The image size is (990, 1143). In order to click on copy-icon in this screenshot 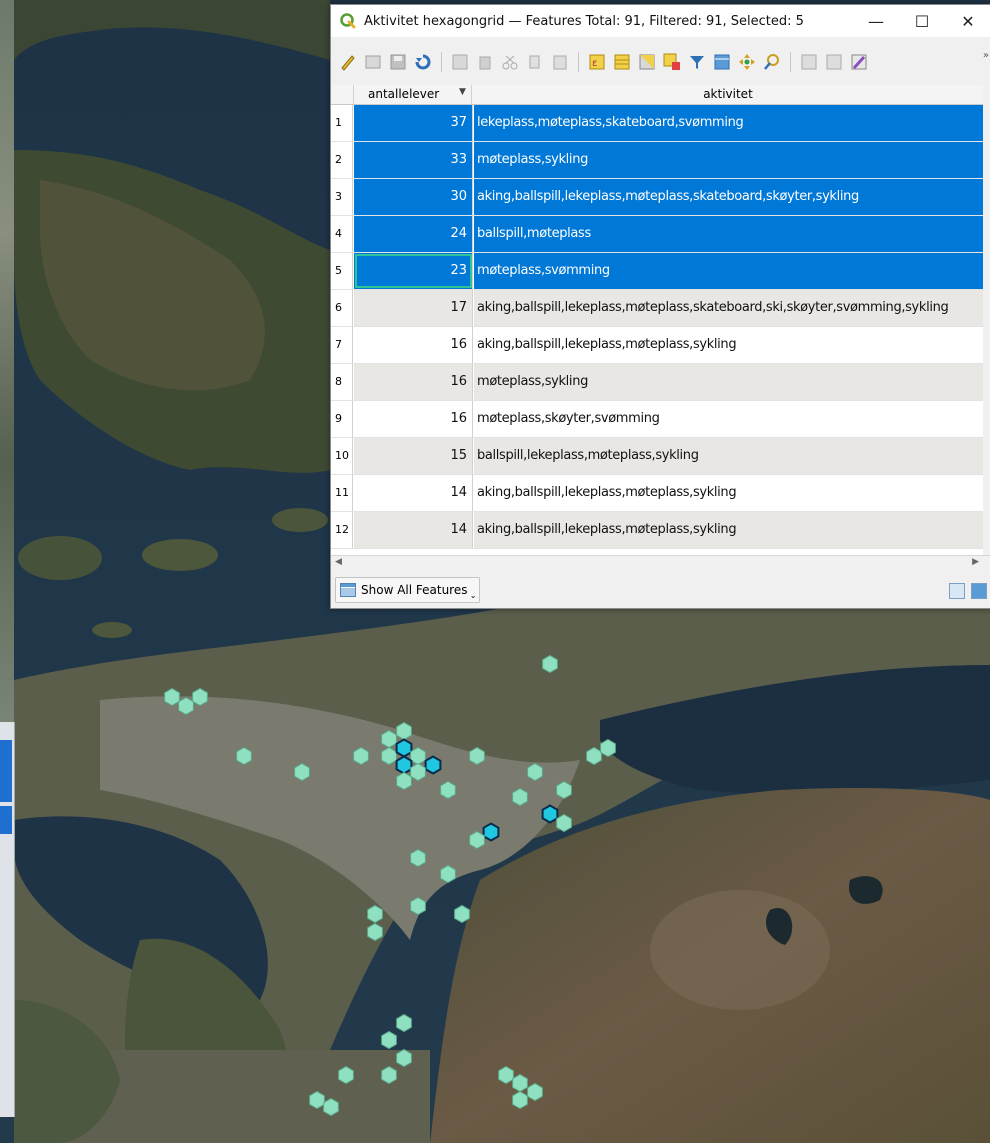, I will do `click(535, 62)`.